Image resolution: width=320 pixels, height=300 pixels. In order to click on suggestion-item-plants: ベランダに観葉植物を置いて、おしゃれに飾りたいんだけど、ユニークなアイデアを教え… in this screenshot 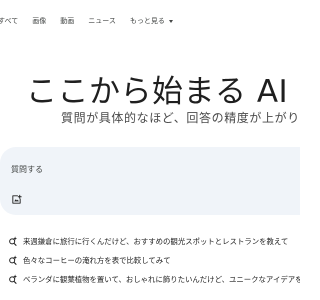, I will do `click(154, 279)`.